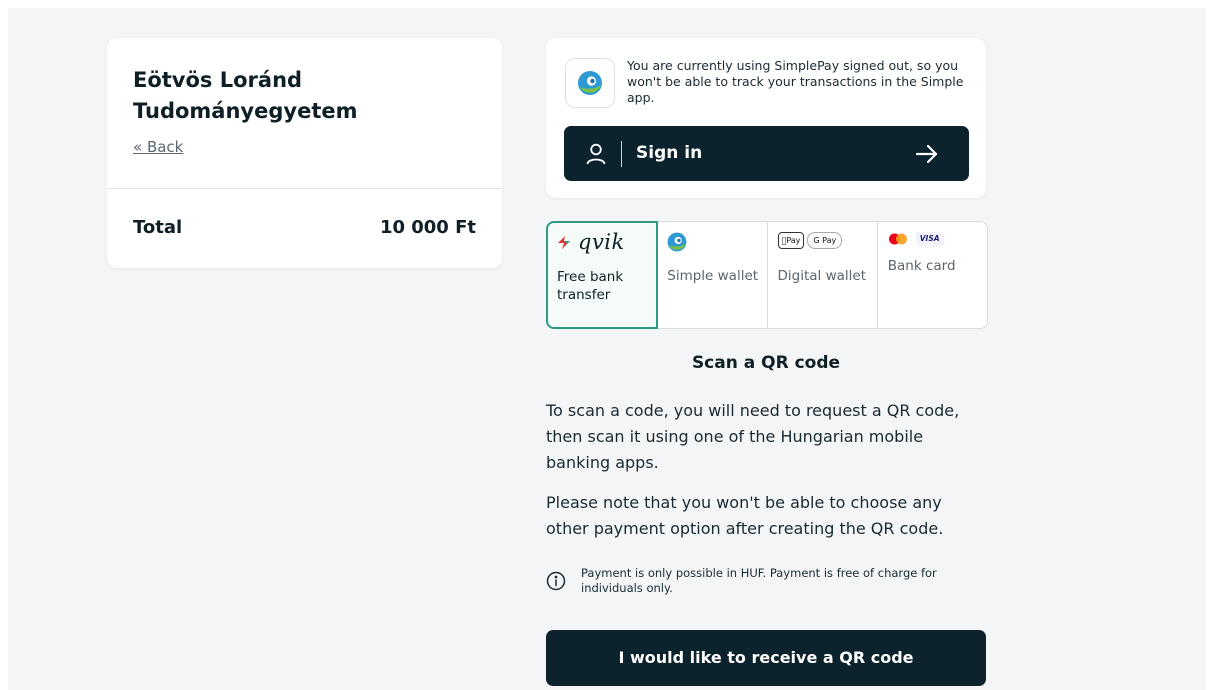 Image resolution: width=1214 pixels, height=690 pixels. I want to click on merchant-name: Eötvös Loránd Tudományegyetem, so click(245, 95).